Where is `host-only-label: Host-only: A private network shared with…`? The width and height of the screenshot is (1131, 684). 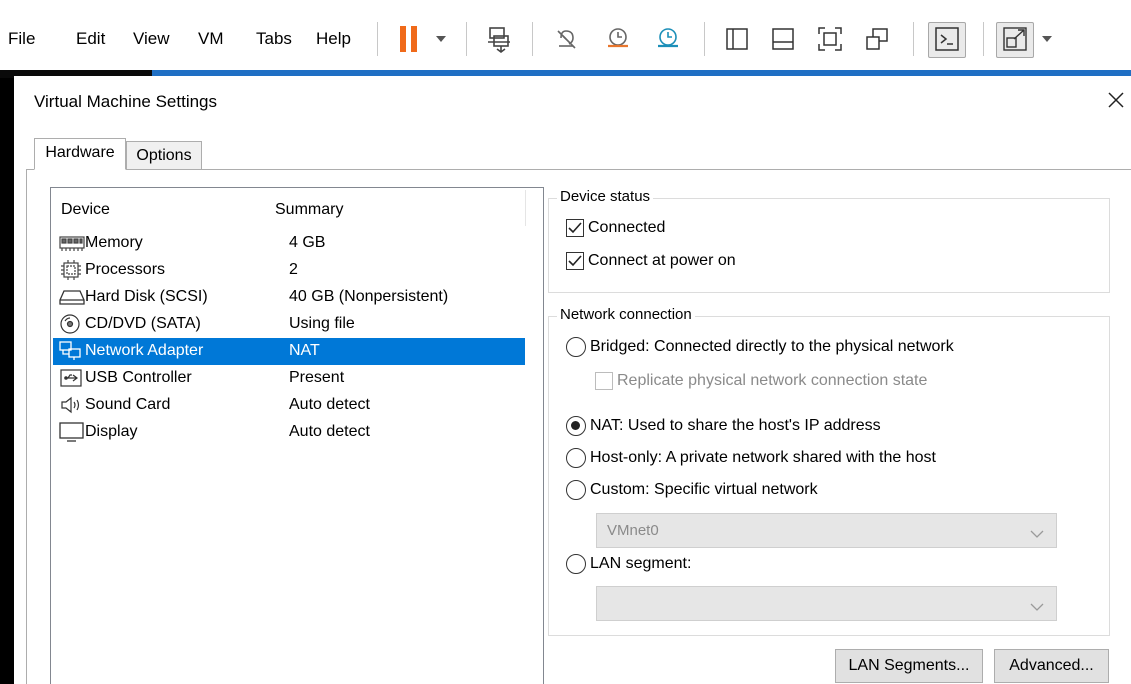
host-only-label: Host-only: A private network shared with… is located at coordinates (763, 457).